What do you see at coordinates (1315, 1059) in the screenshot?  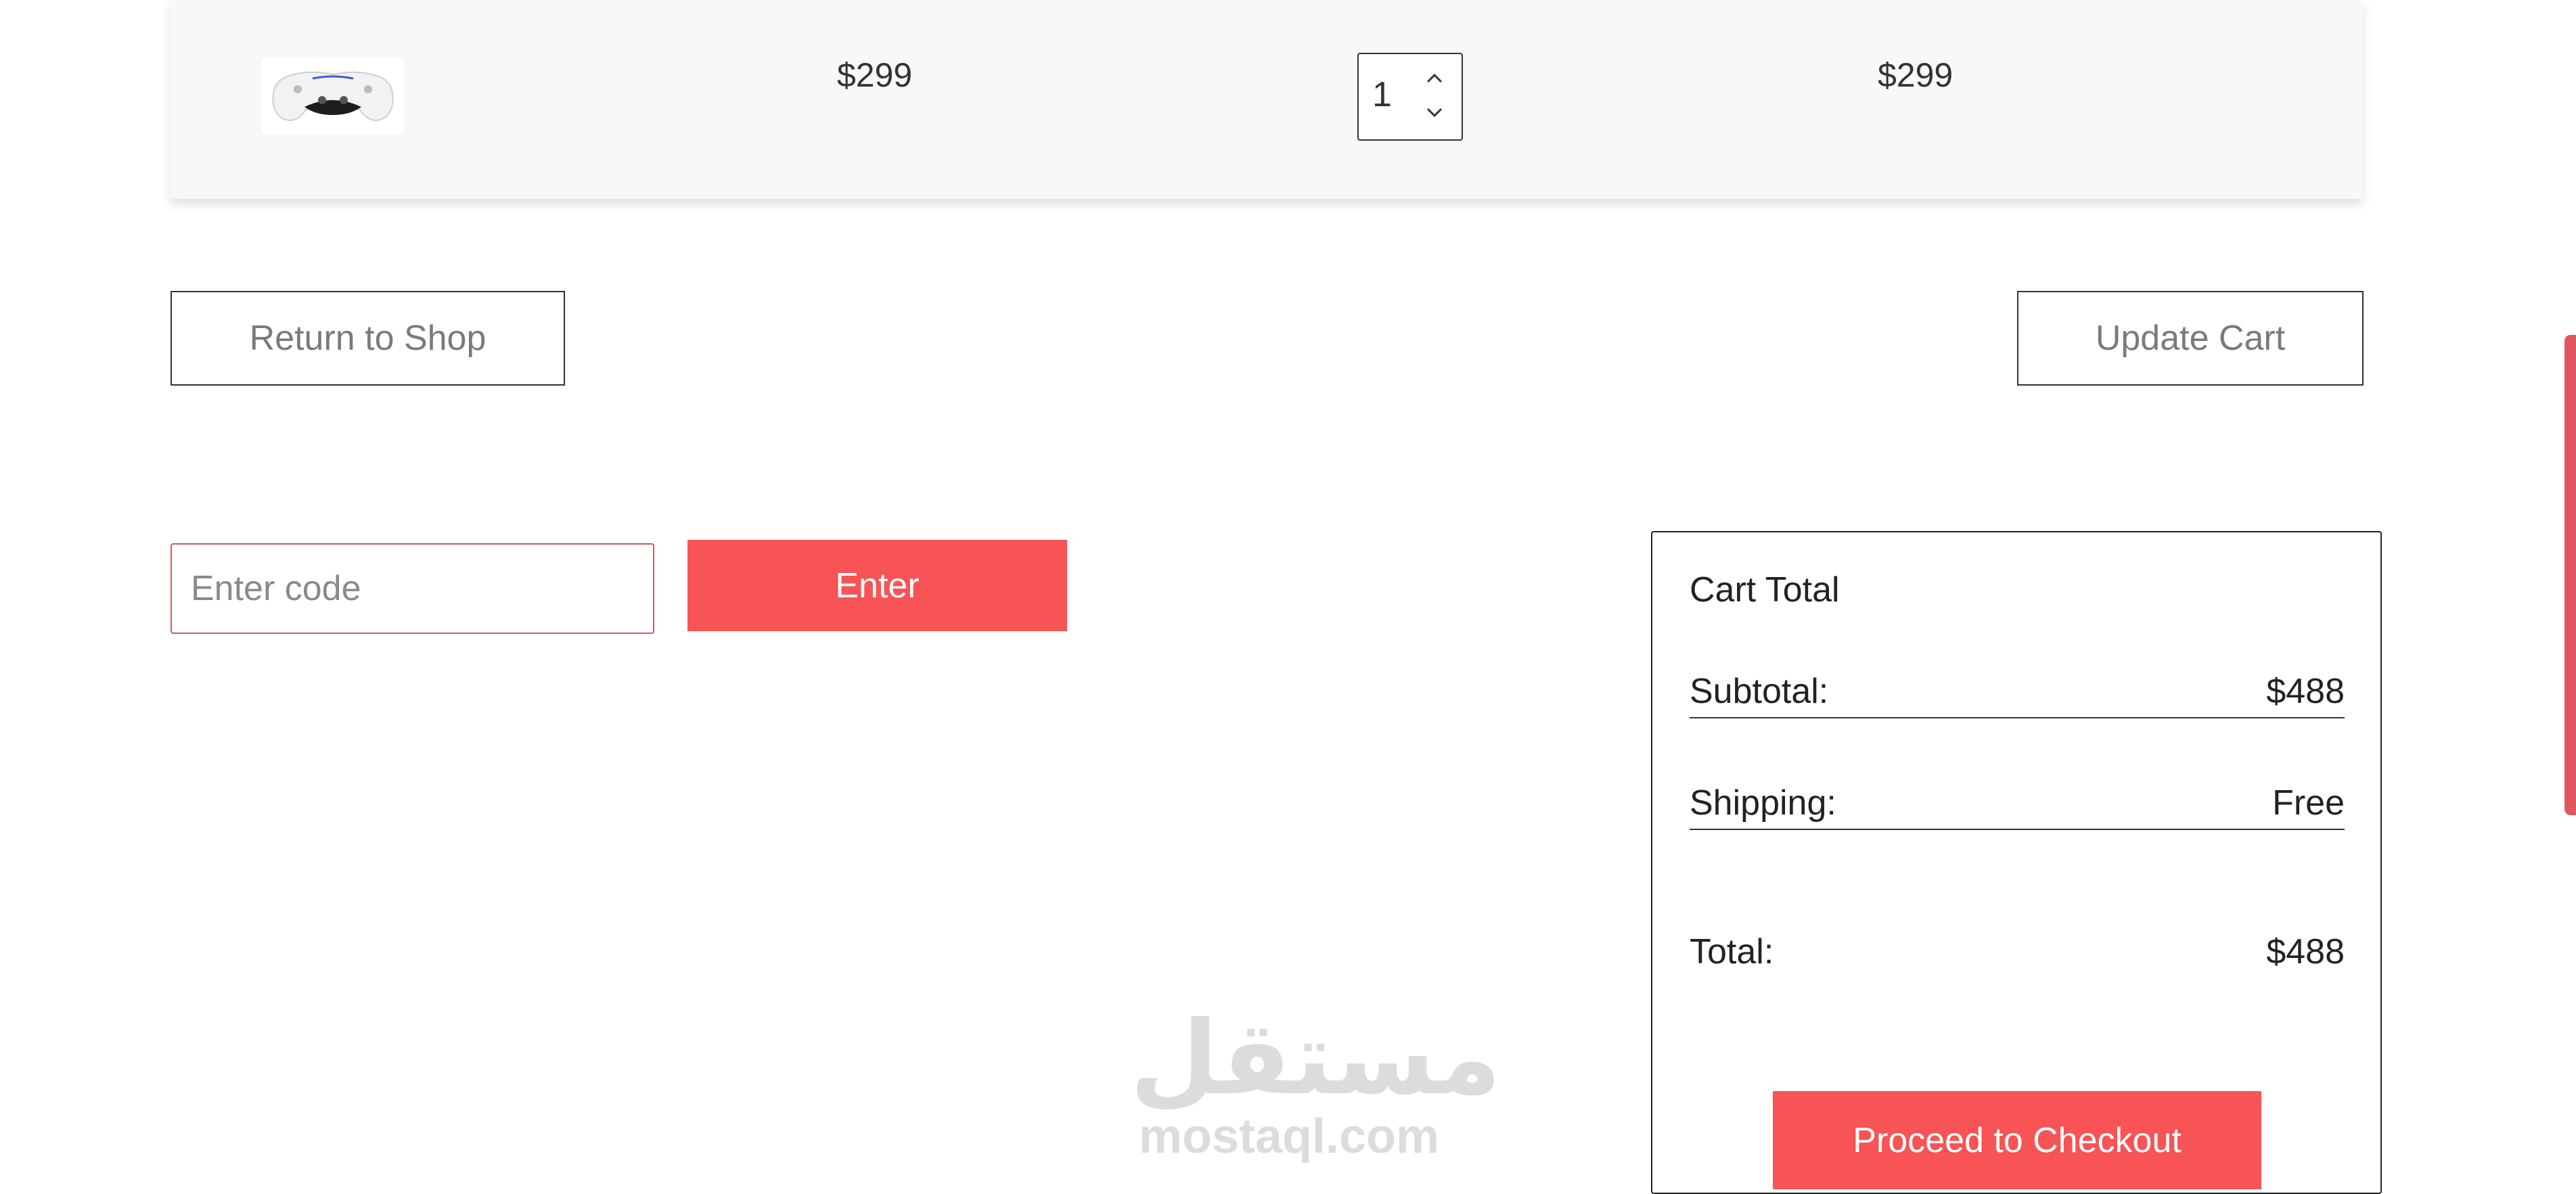 I see `watermark-arabic: مستقل` at bounding box center [1315, 1059].